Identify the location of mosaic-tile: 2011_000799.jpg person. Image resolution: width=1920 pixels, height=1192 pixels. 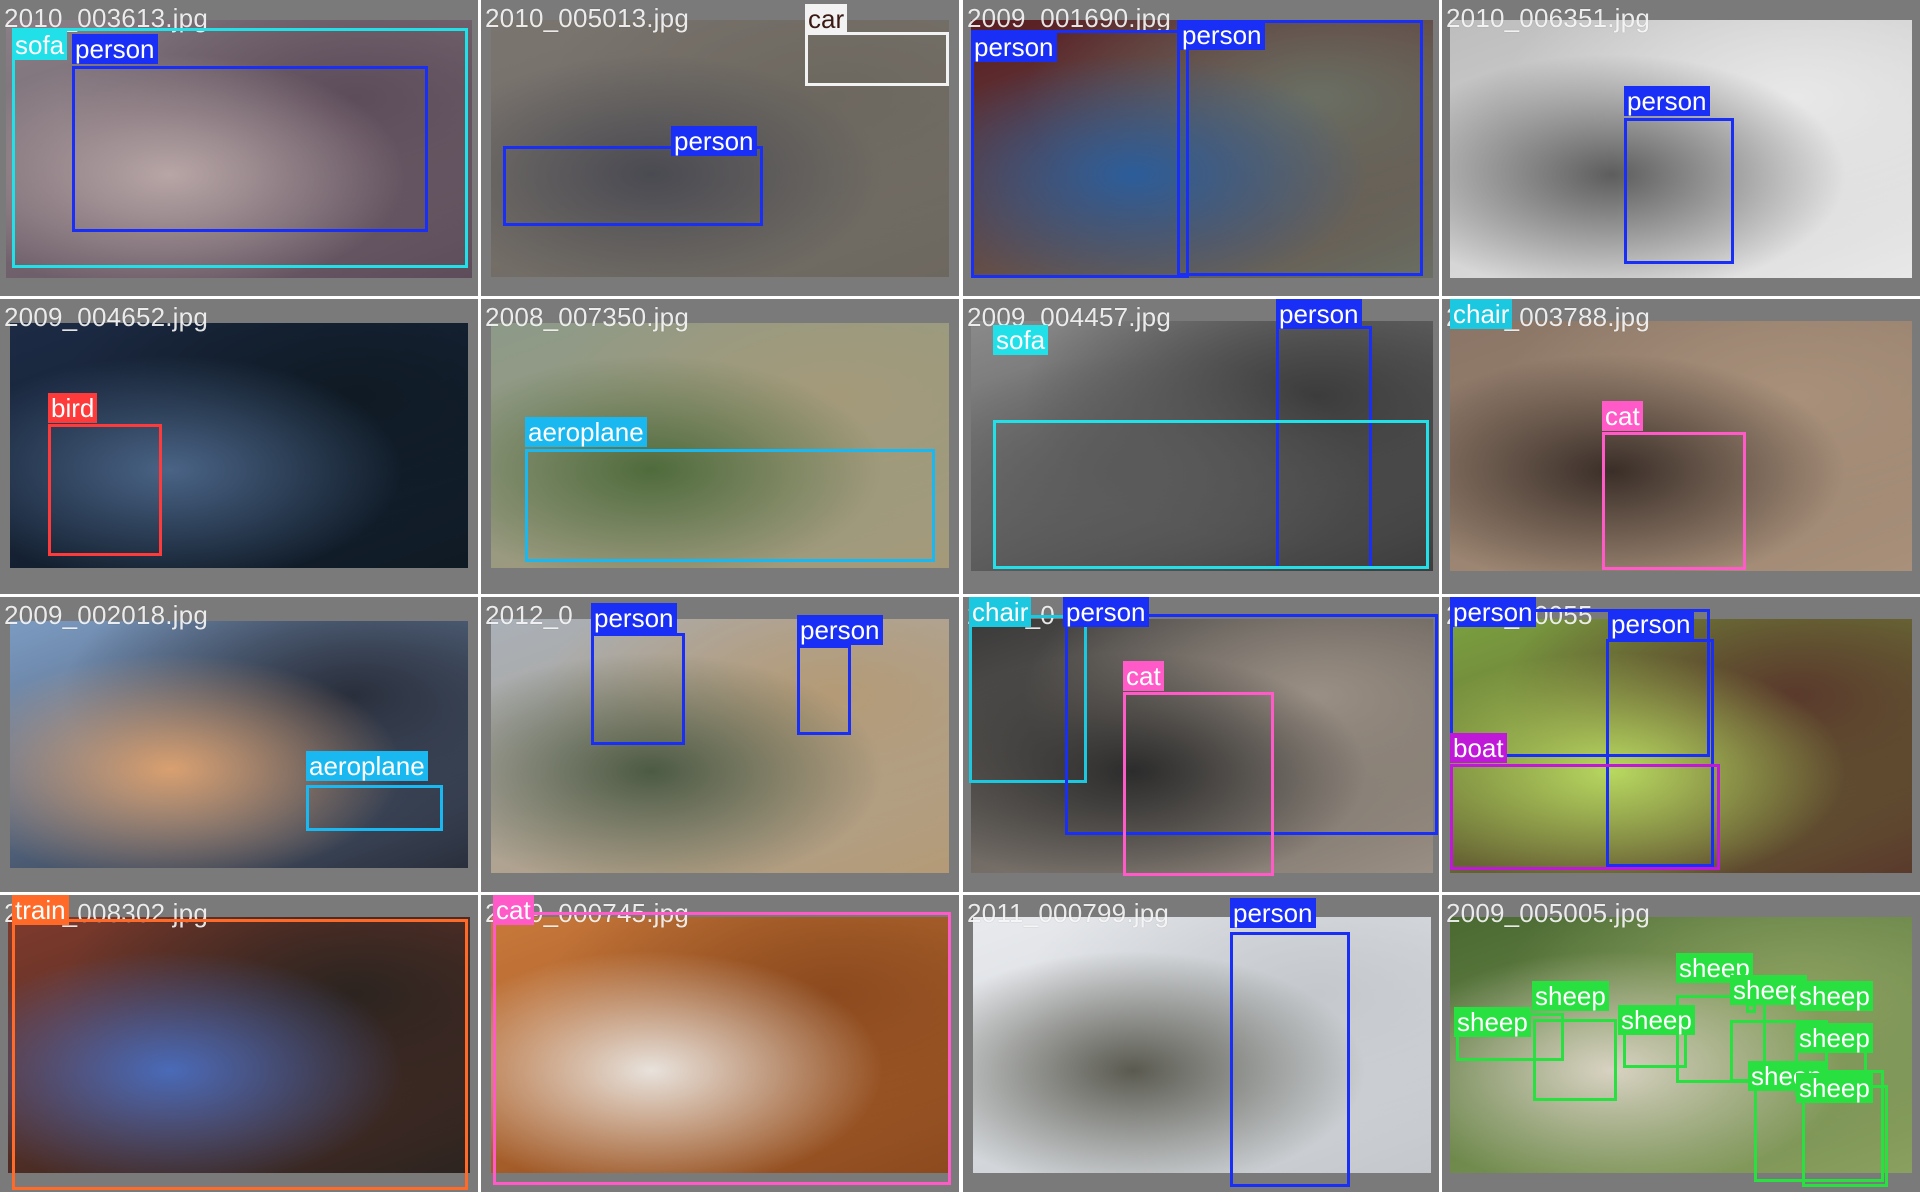
(1201, 1043).